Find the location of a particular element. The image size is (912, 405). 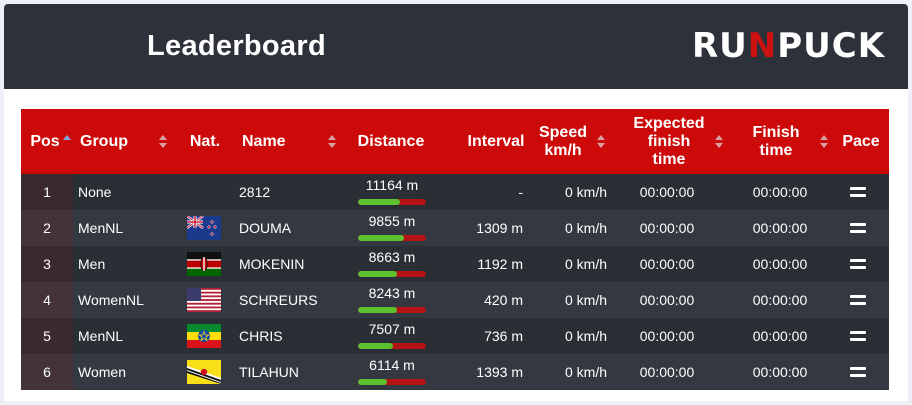

cell-name: SCHREURS is located at coordinates (278, 300).